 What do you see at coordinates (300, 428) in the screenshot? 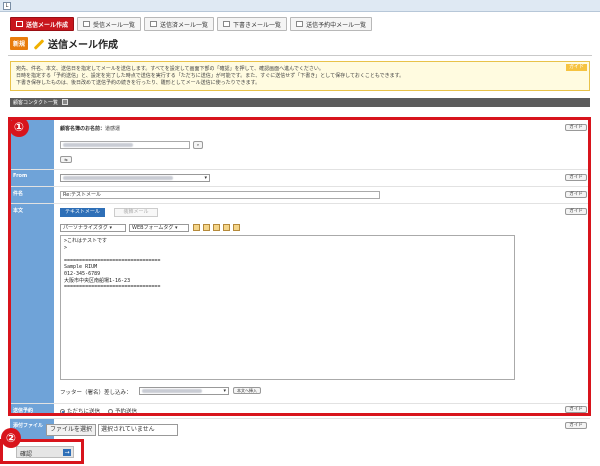
I see `attach-row: 添付ファイル ガイド` at bounding box center [300, 428].